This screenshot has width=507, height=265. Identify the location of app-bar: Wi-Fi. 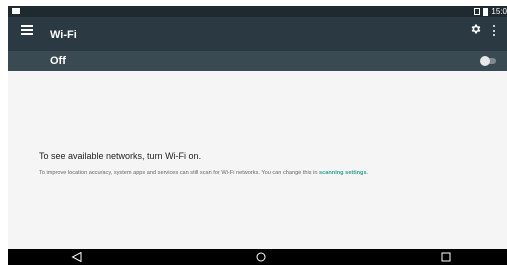
(257, 34).